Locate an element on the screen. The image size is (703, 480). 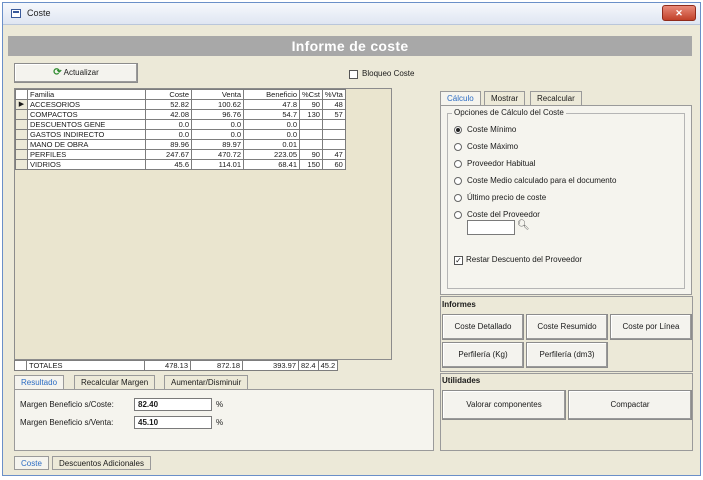
tab-coste: Coste is located at coordinates (31, 463).